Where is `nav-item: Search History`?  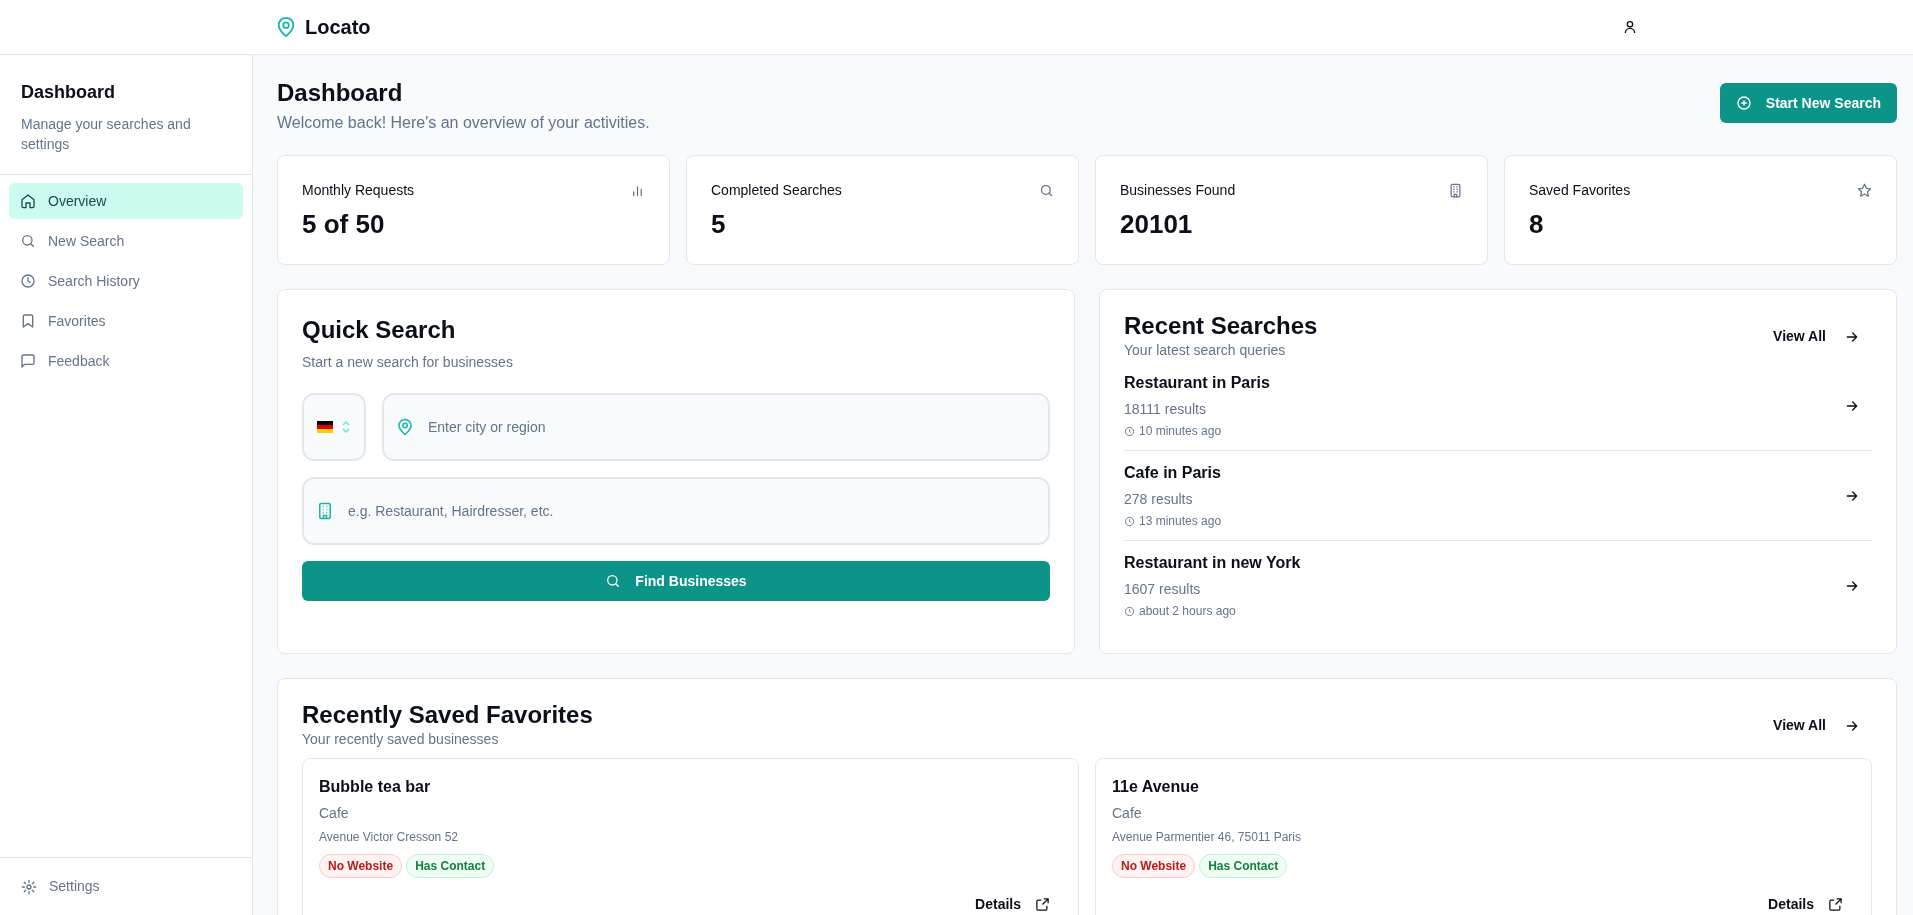 nav-item: Search History is located at coordinates (126, 281).